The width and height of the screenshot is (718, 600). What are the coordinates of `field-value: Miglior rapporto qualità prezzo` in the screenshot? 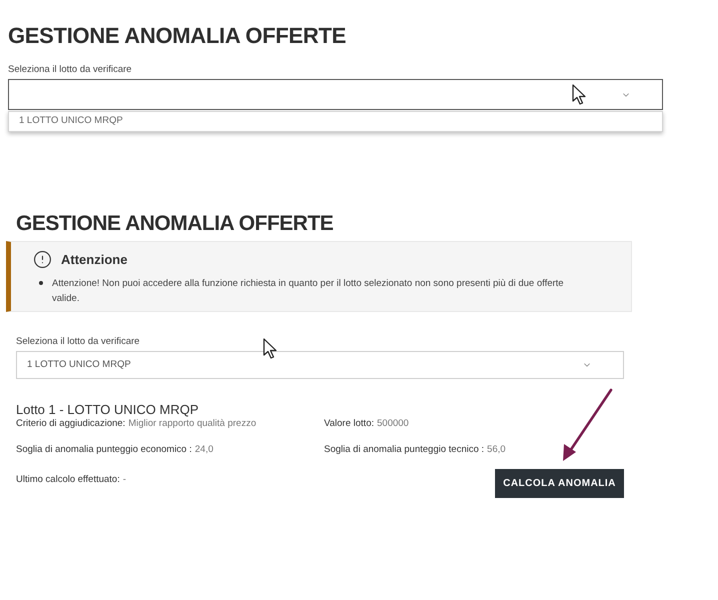 It's located at (192, 424).